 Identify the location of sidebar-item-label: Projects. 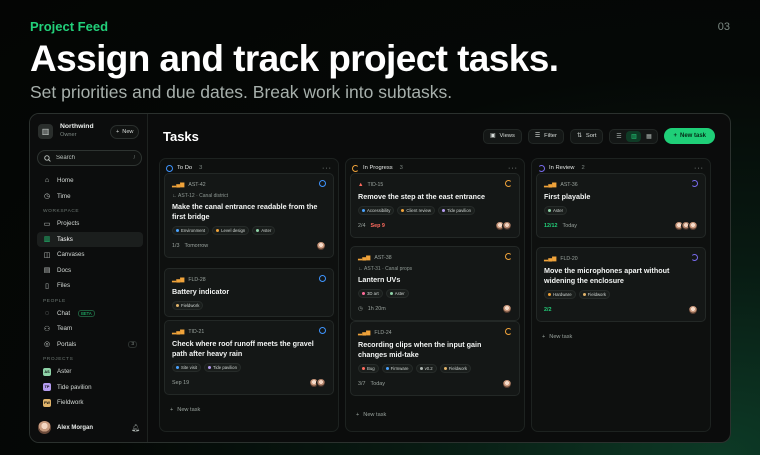
(68, 223).